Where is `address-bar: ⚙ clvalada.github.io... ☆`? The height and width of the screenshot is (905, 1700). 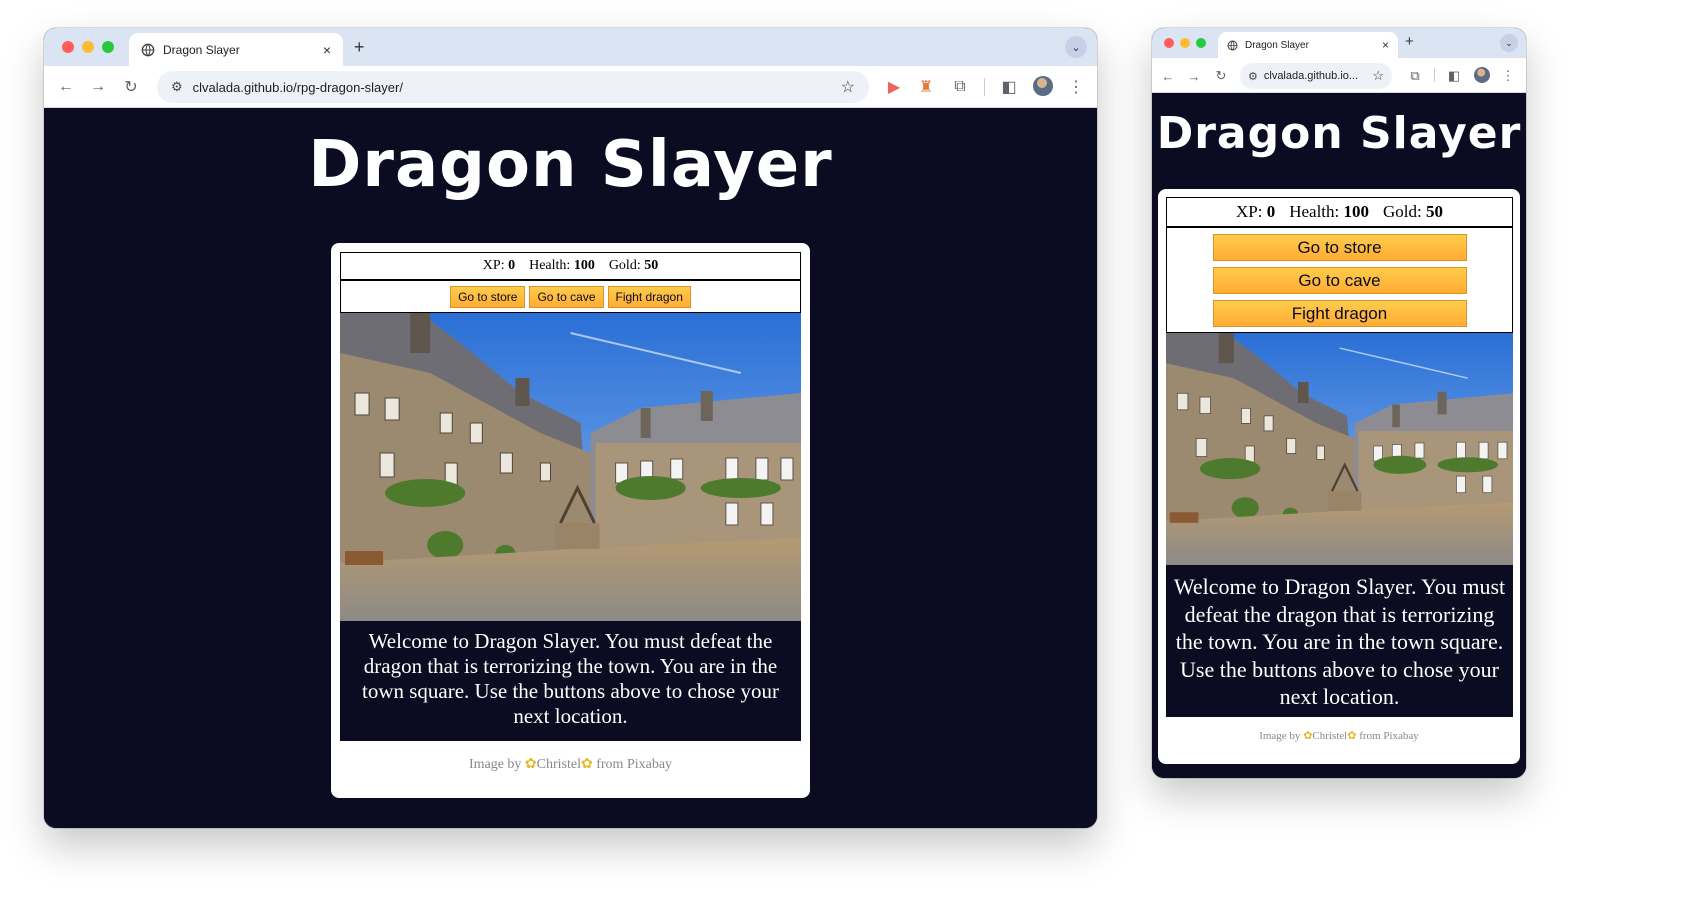
address-bar: ⚙ clvalada.github.io... ☆ is located at coordinates (1316, 76).